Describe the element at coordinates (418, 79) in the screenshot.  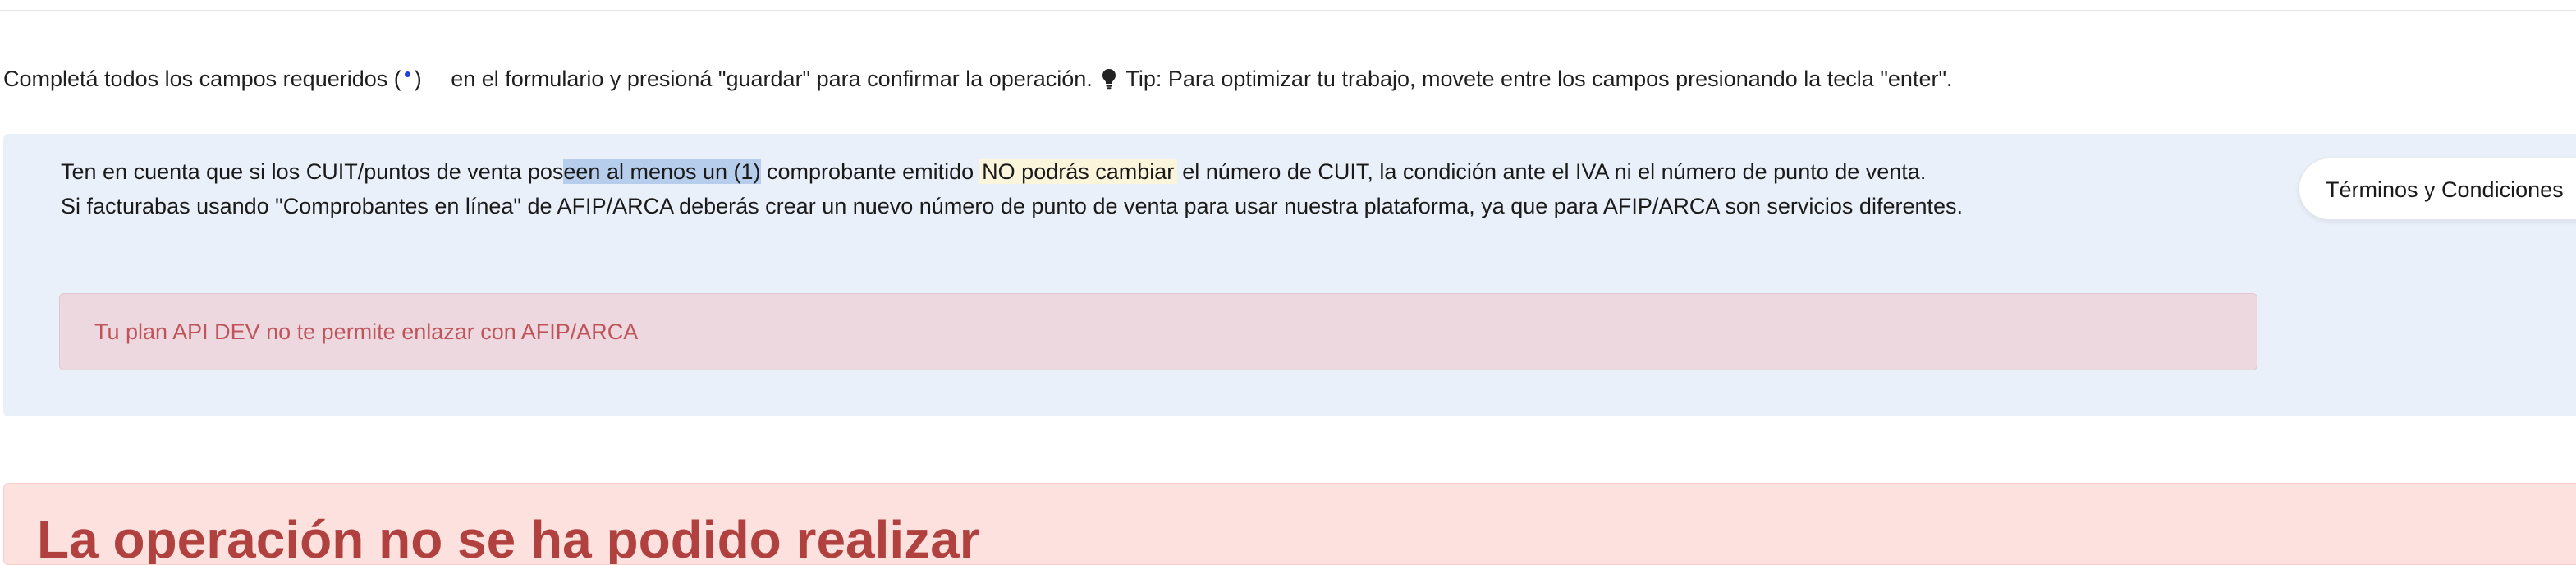
I see `instructions-paren-close: )` at that location.